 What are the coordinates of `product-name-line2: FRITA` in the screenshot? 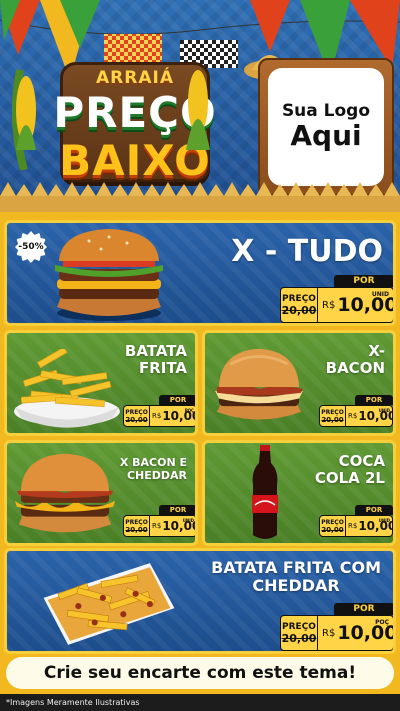 It's located at (162, 368).